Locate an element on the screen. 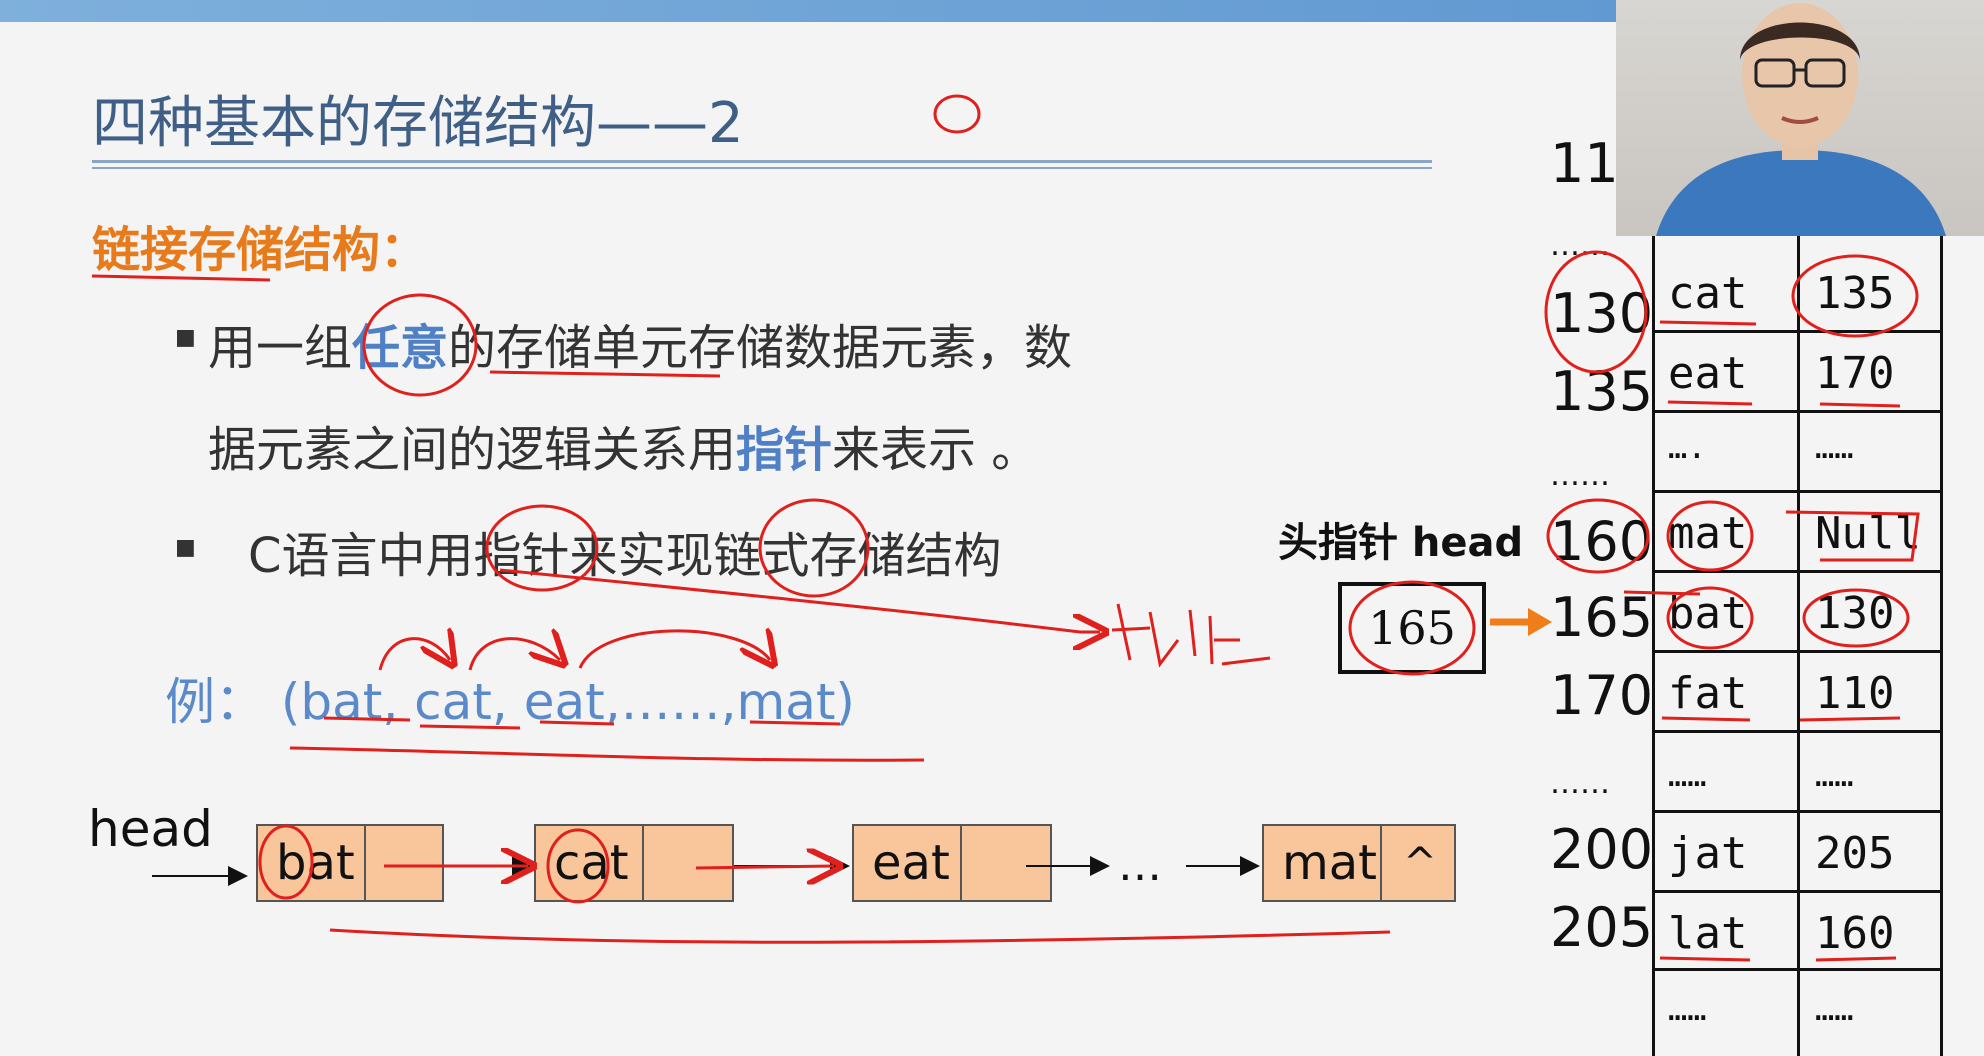  memory-data-cell: mat is located at coordinates (1708, 533).